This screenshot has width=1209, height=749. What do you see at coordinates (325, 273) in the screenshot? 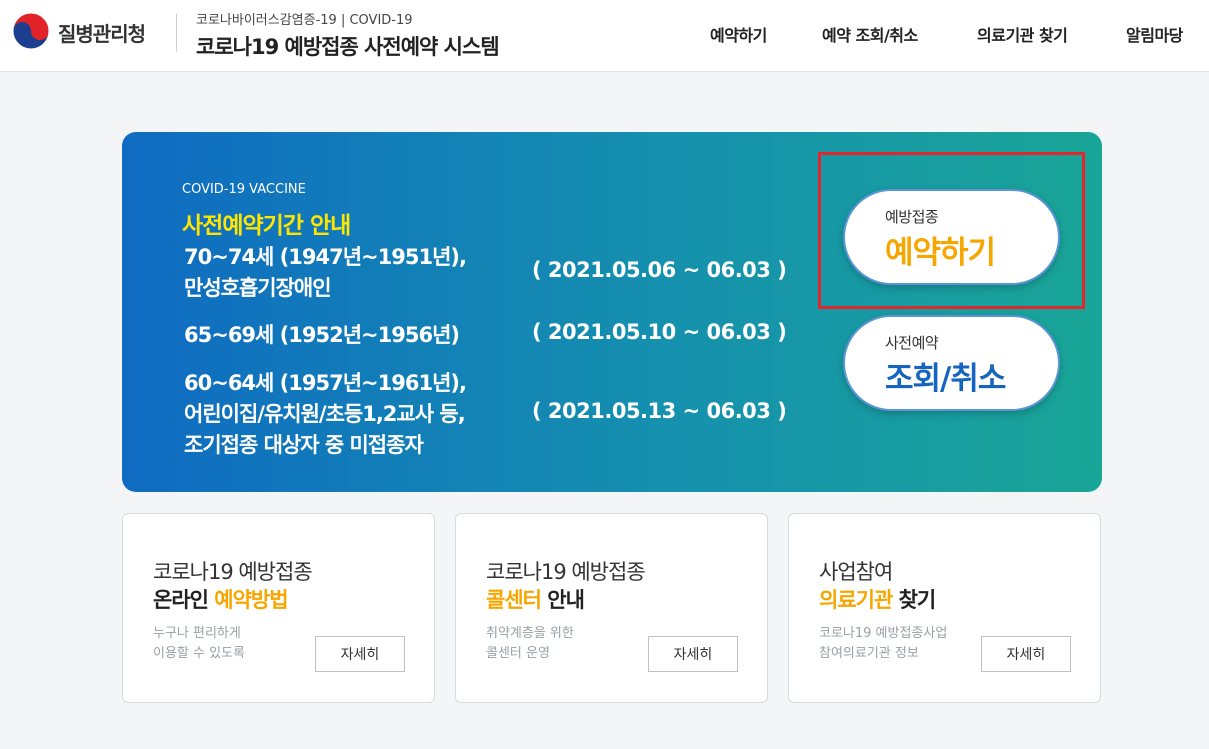
I see `age-group-1: 70~74세 (1947년~1951년), 만성호흡기장애인` at bounding box center [325, 273].